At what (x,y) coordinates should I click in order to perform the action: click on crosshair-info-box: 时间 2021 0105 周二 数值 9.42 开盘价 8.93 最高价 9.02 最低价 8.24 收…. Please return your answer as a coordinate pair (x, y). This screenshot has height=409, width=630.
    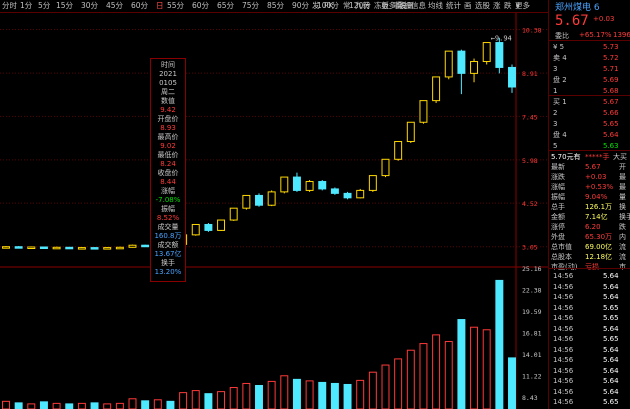
    Looking at the image, I should click on (168, 170).